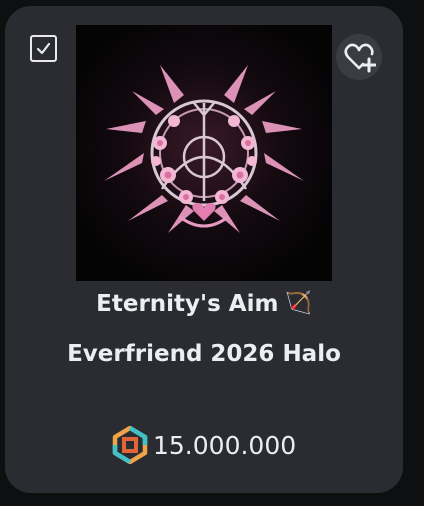 The image size is (424, 506). What do you see at coordinates (298, 303) in the screenshot?
I see `bow-arrow-emoji-icon: 🏹` at bounding box center [298, 303].